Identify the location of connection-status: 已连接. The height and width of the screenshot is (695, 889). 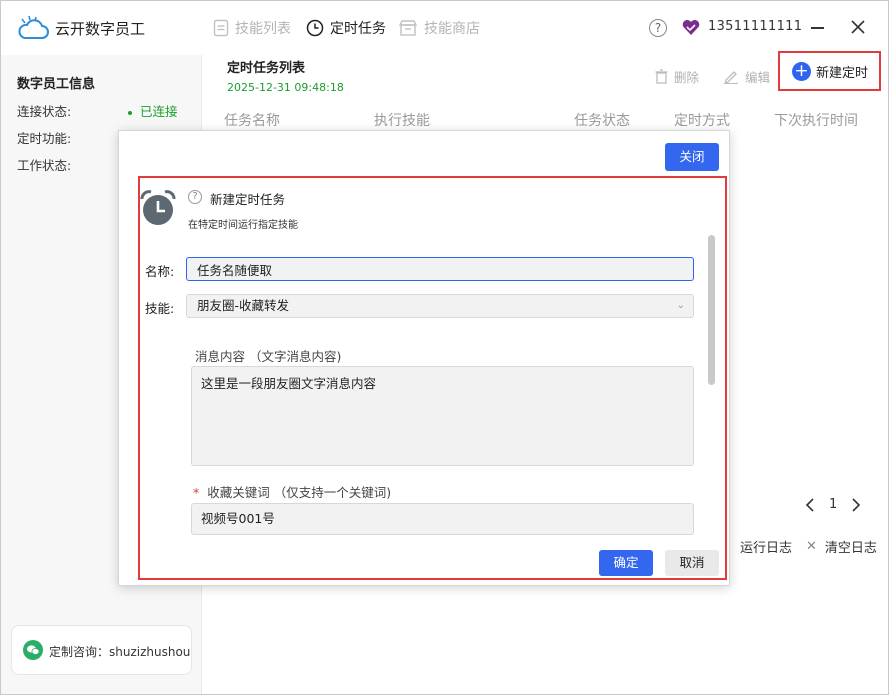
(153, 110).